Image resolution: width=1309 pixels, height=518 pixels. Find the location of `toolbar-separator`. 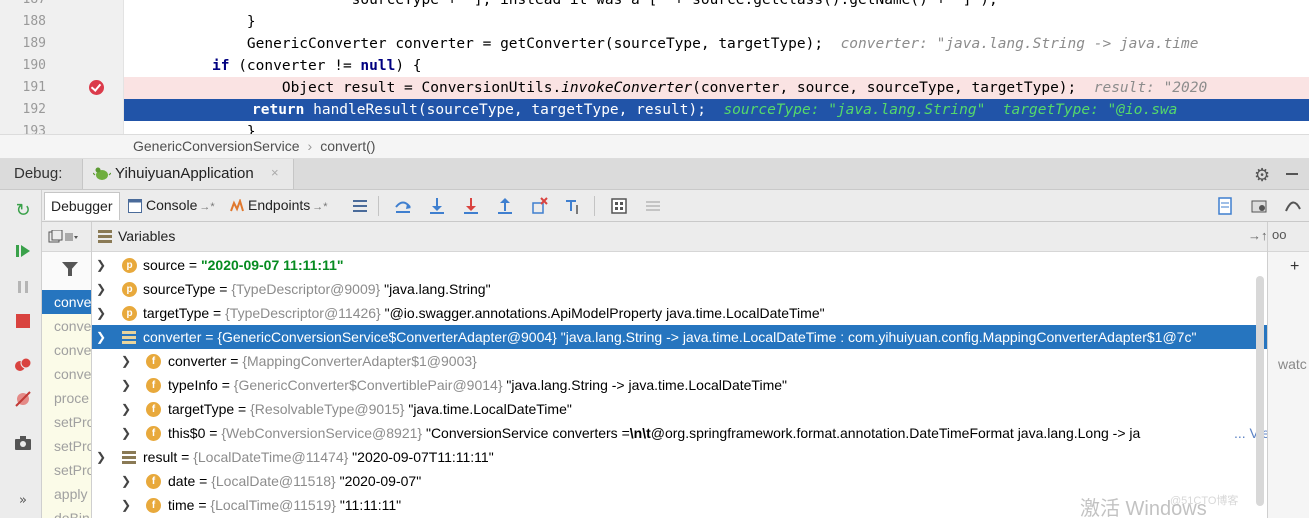

toolbar-separator is located at coordinates (378, 206).